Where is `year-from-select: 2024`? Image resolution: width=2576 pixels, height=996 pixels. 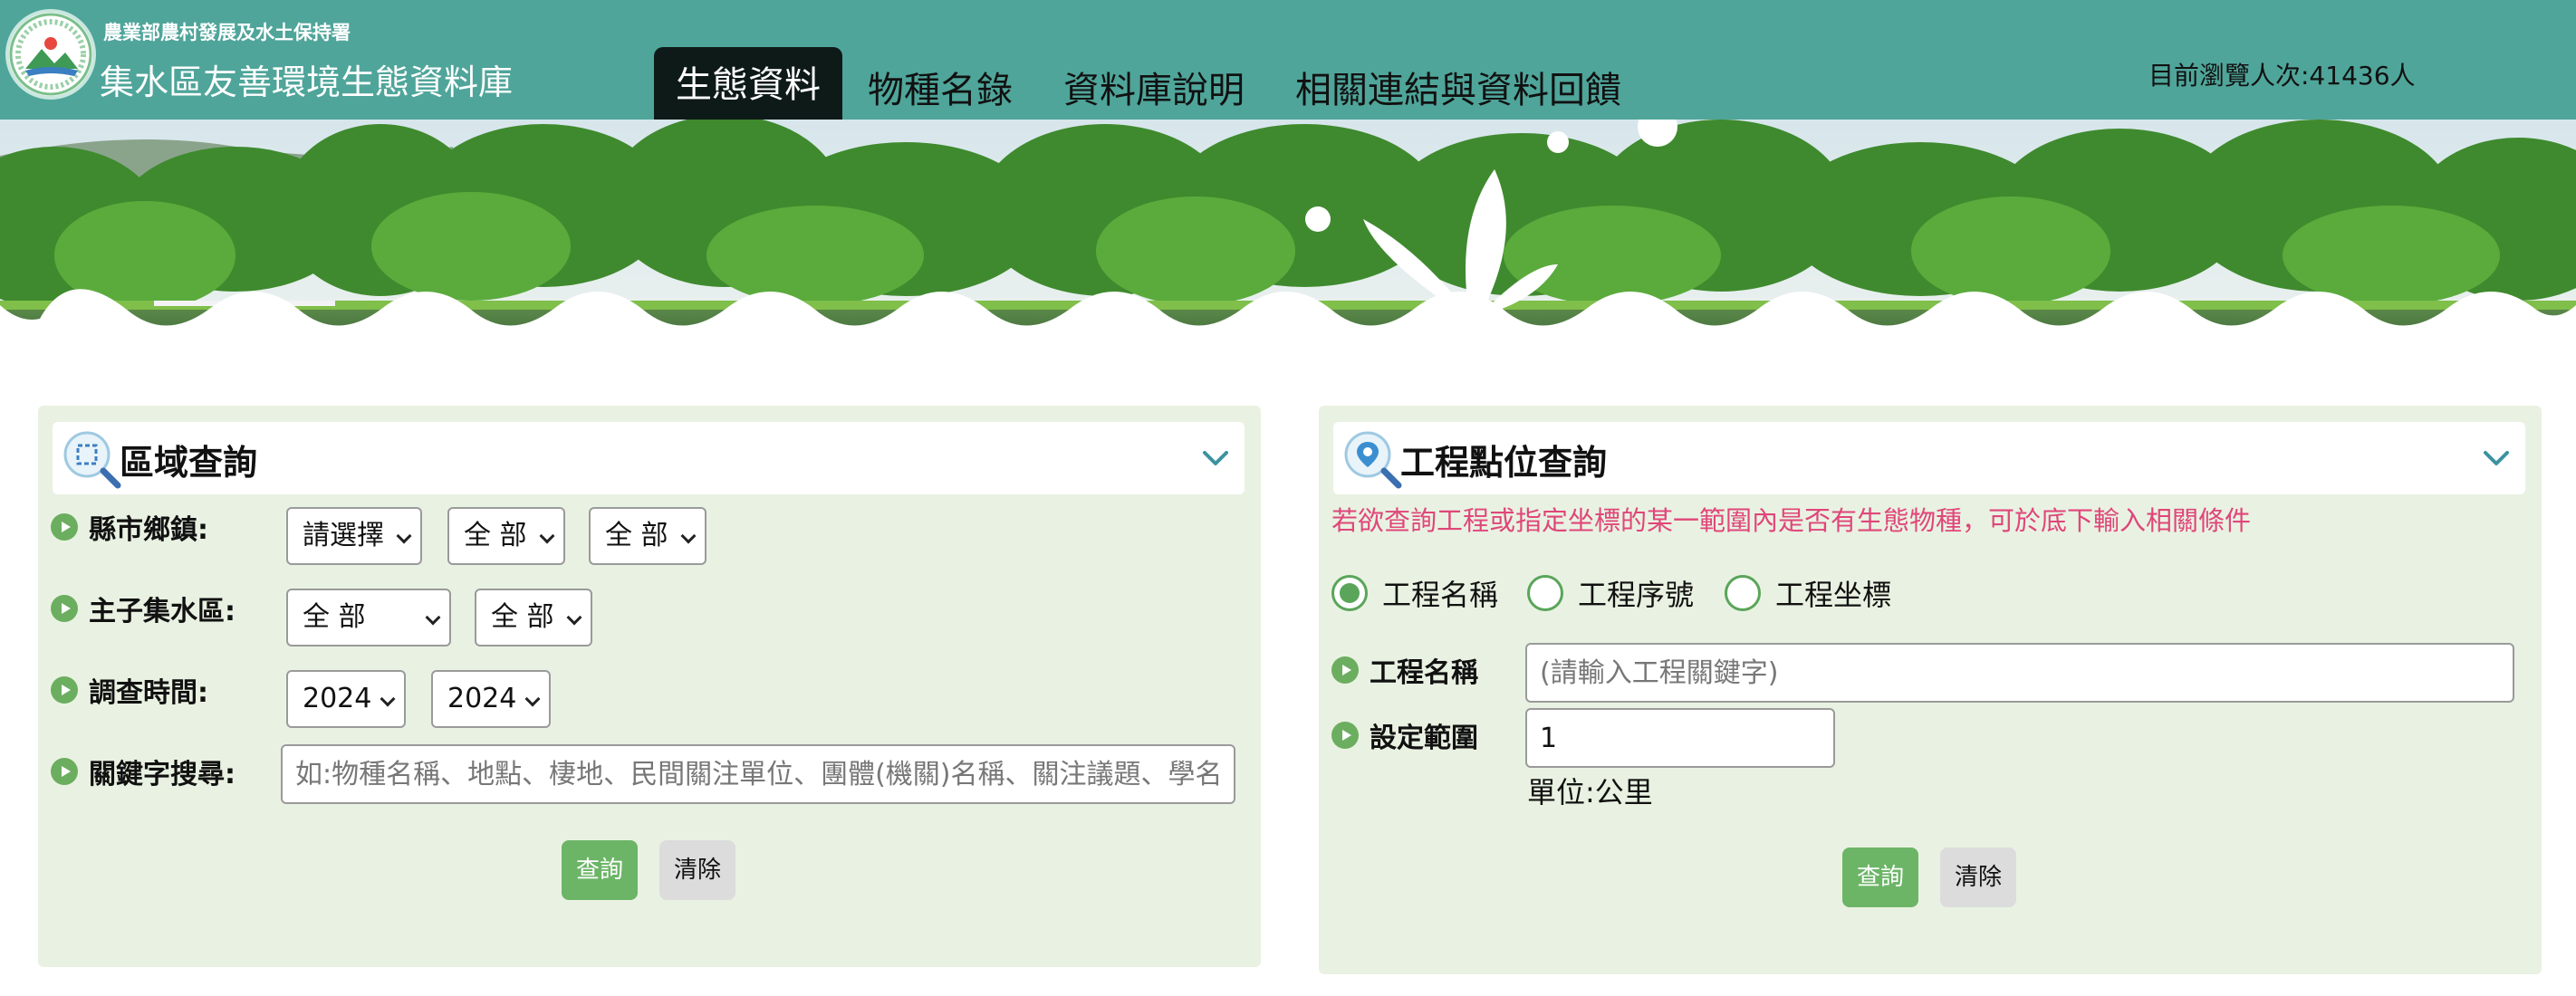
year-from-select: 2024 is located at coordinates (346, 699).